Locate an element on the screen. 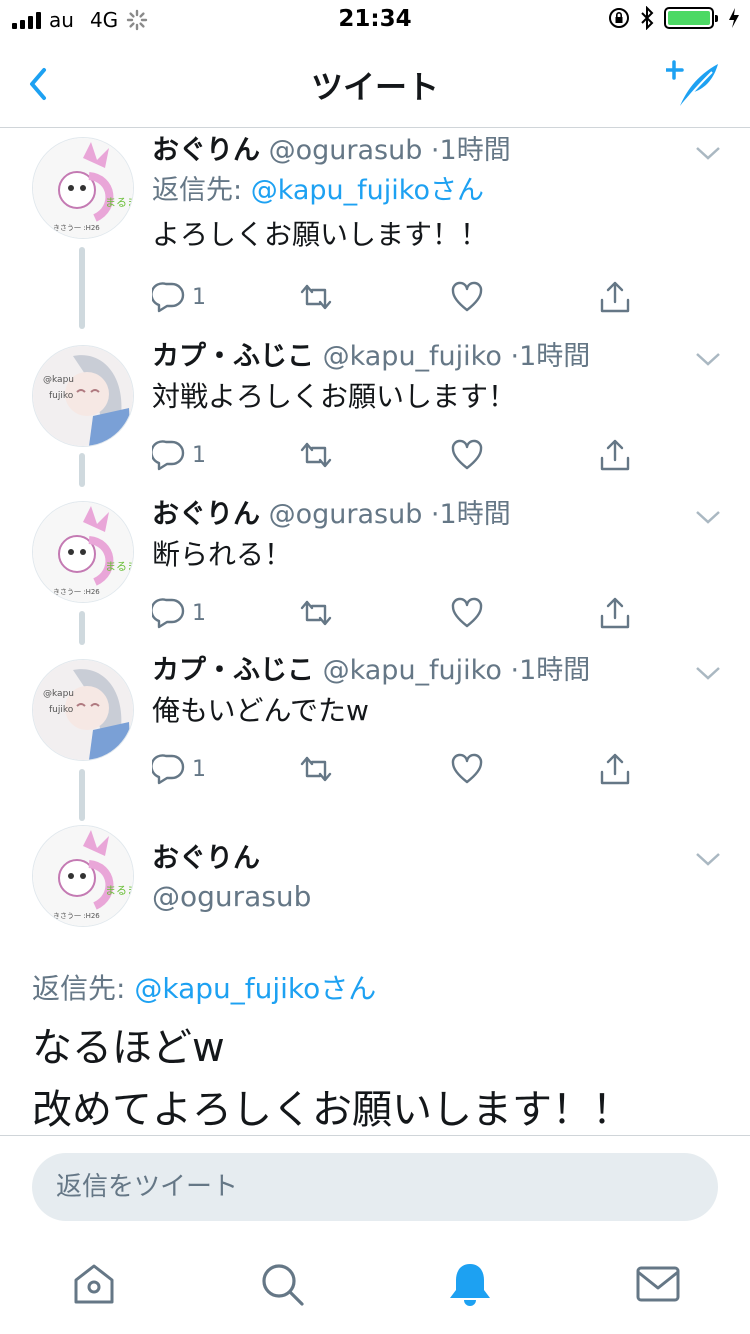  status-right is located at coordinates (674, 18).